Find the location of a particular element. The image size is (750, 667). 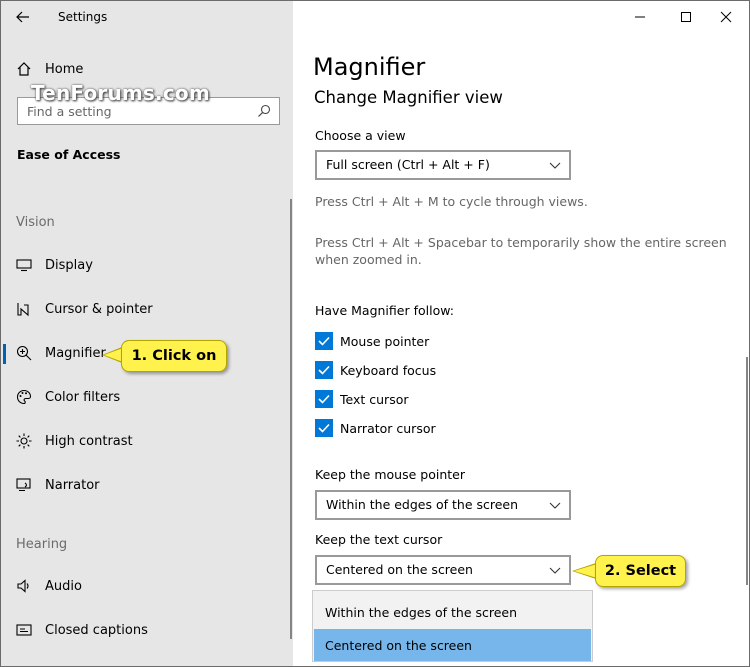

main-scrollbar is located at coordinates (747, 471).